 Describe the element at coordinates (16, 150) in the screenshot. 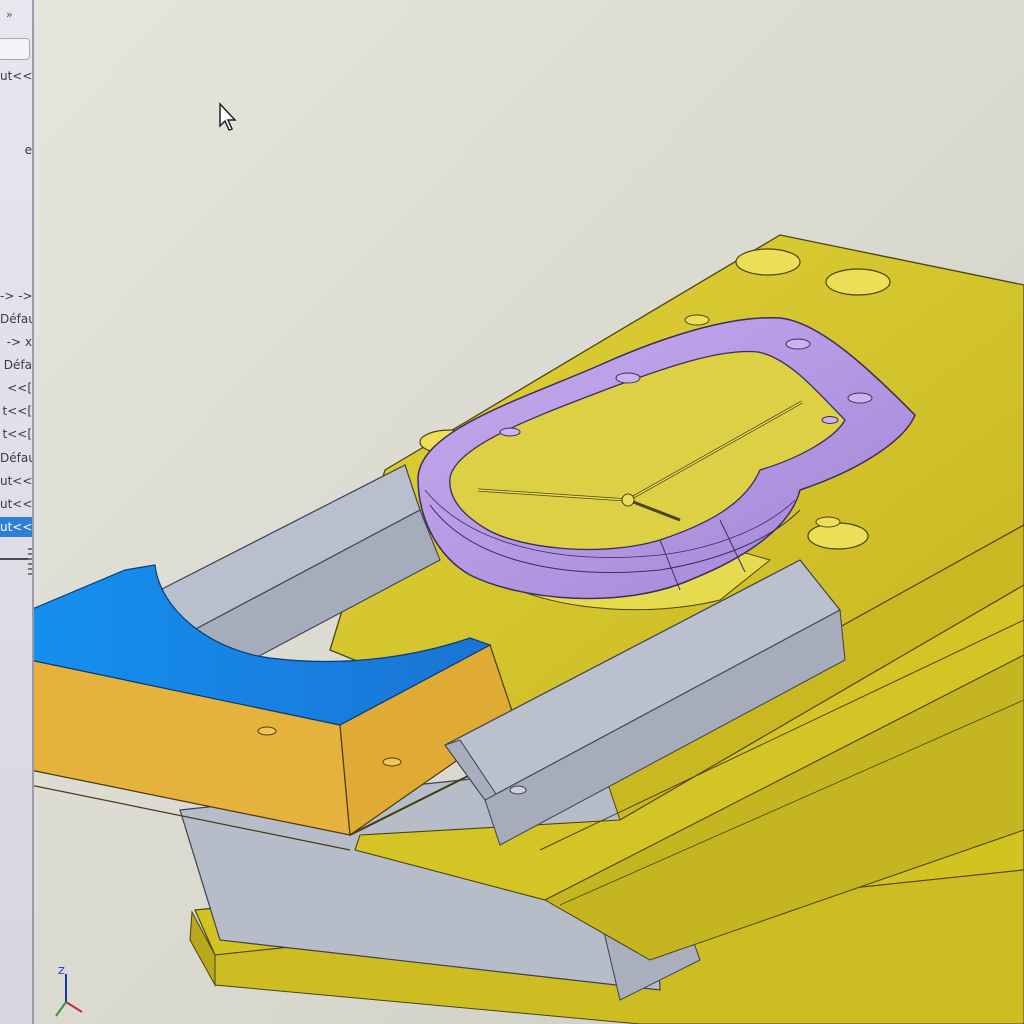

I see `tree-item: e` at that location.